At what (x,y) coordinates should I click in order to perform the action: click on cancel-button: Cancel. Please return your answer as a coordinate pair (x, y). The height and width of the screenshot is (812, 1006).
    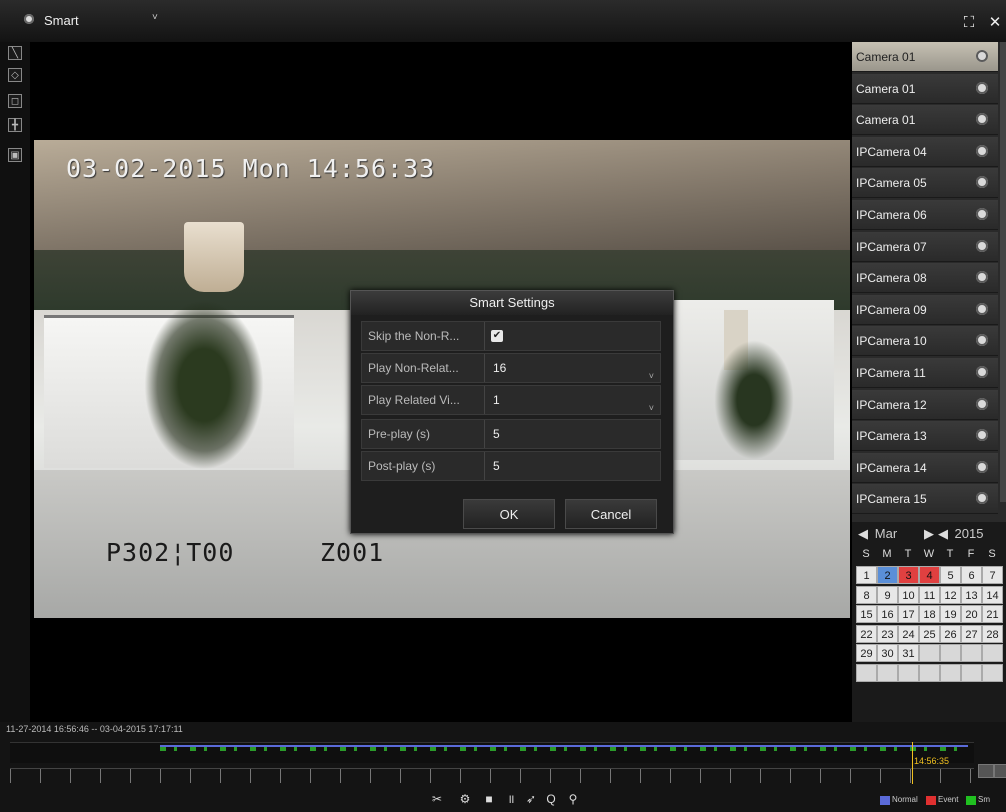
    Looking at the image, I should click on (611, 514).